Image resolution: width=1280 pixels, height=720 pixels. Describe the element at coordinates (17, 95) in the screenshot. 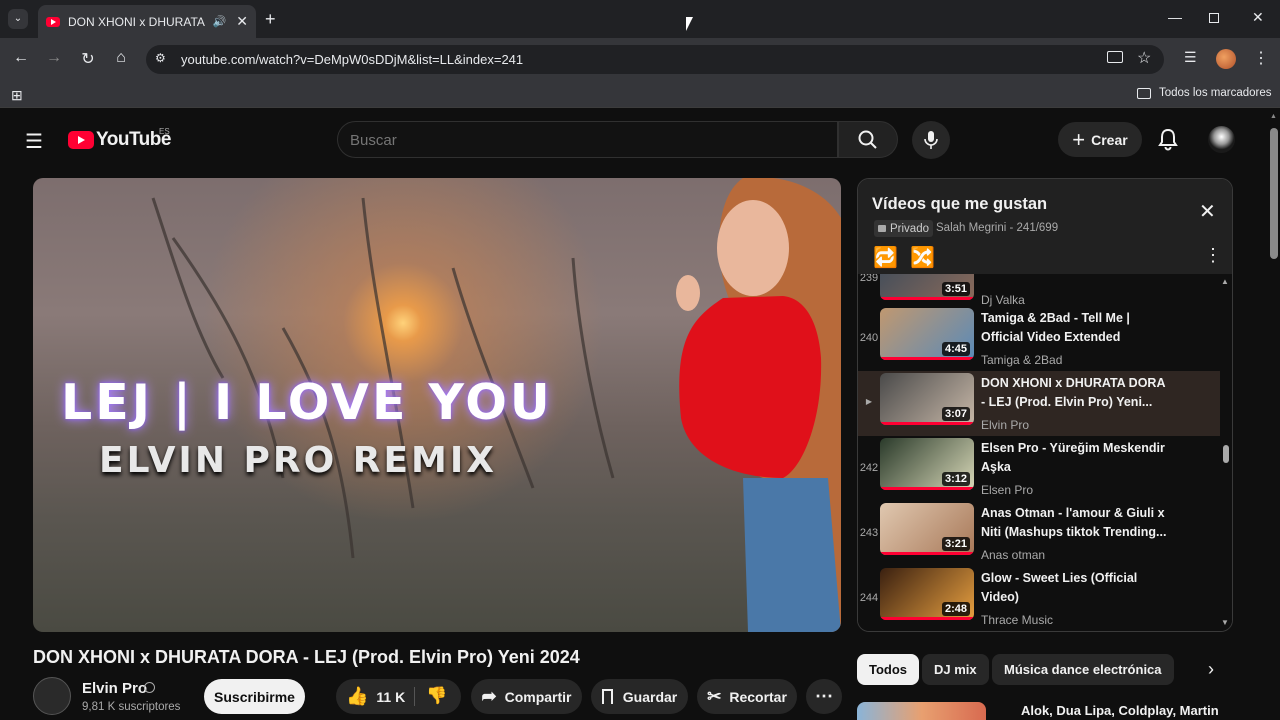

I see `apps-grid-icon: ⊞` at that location.